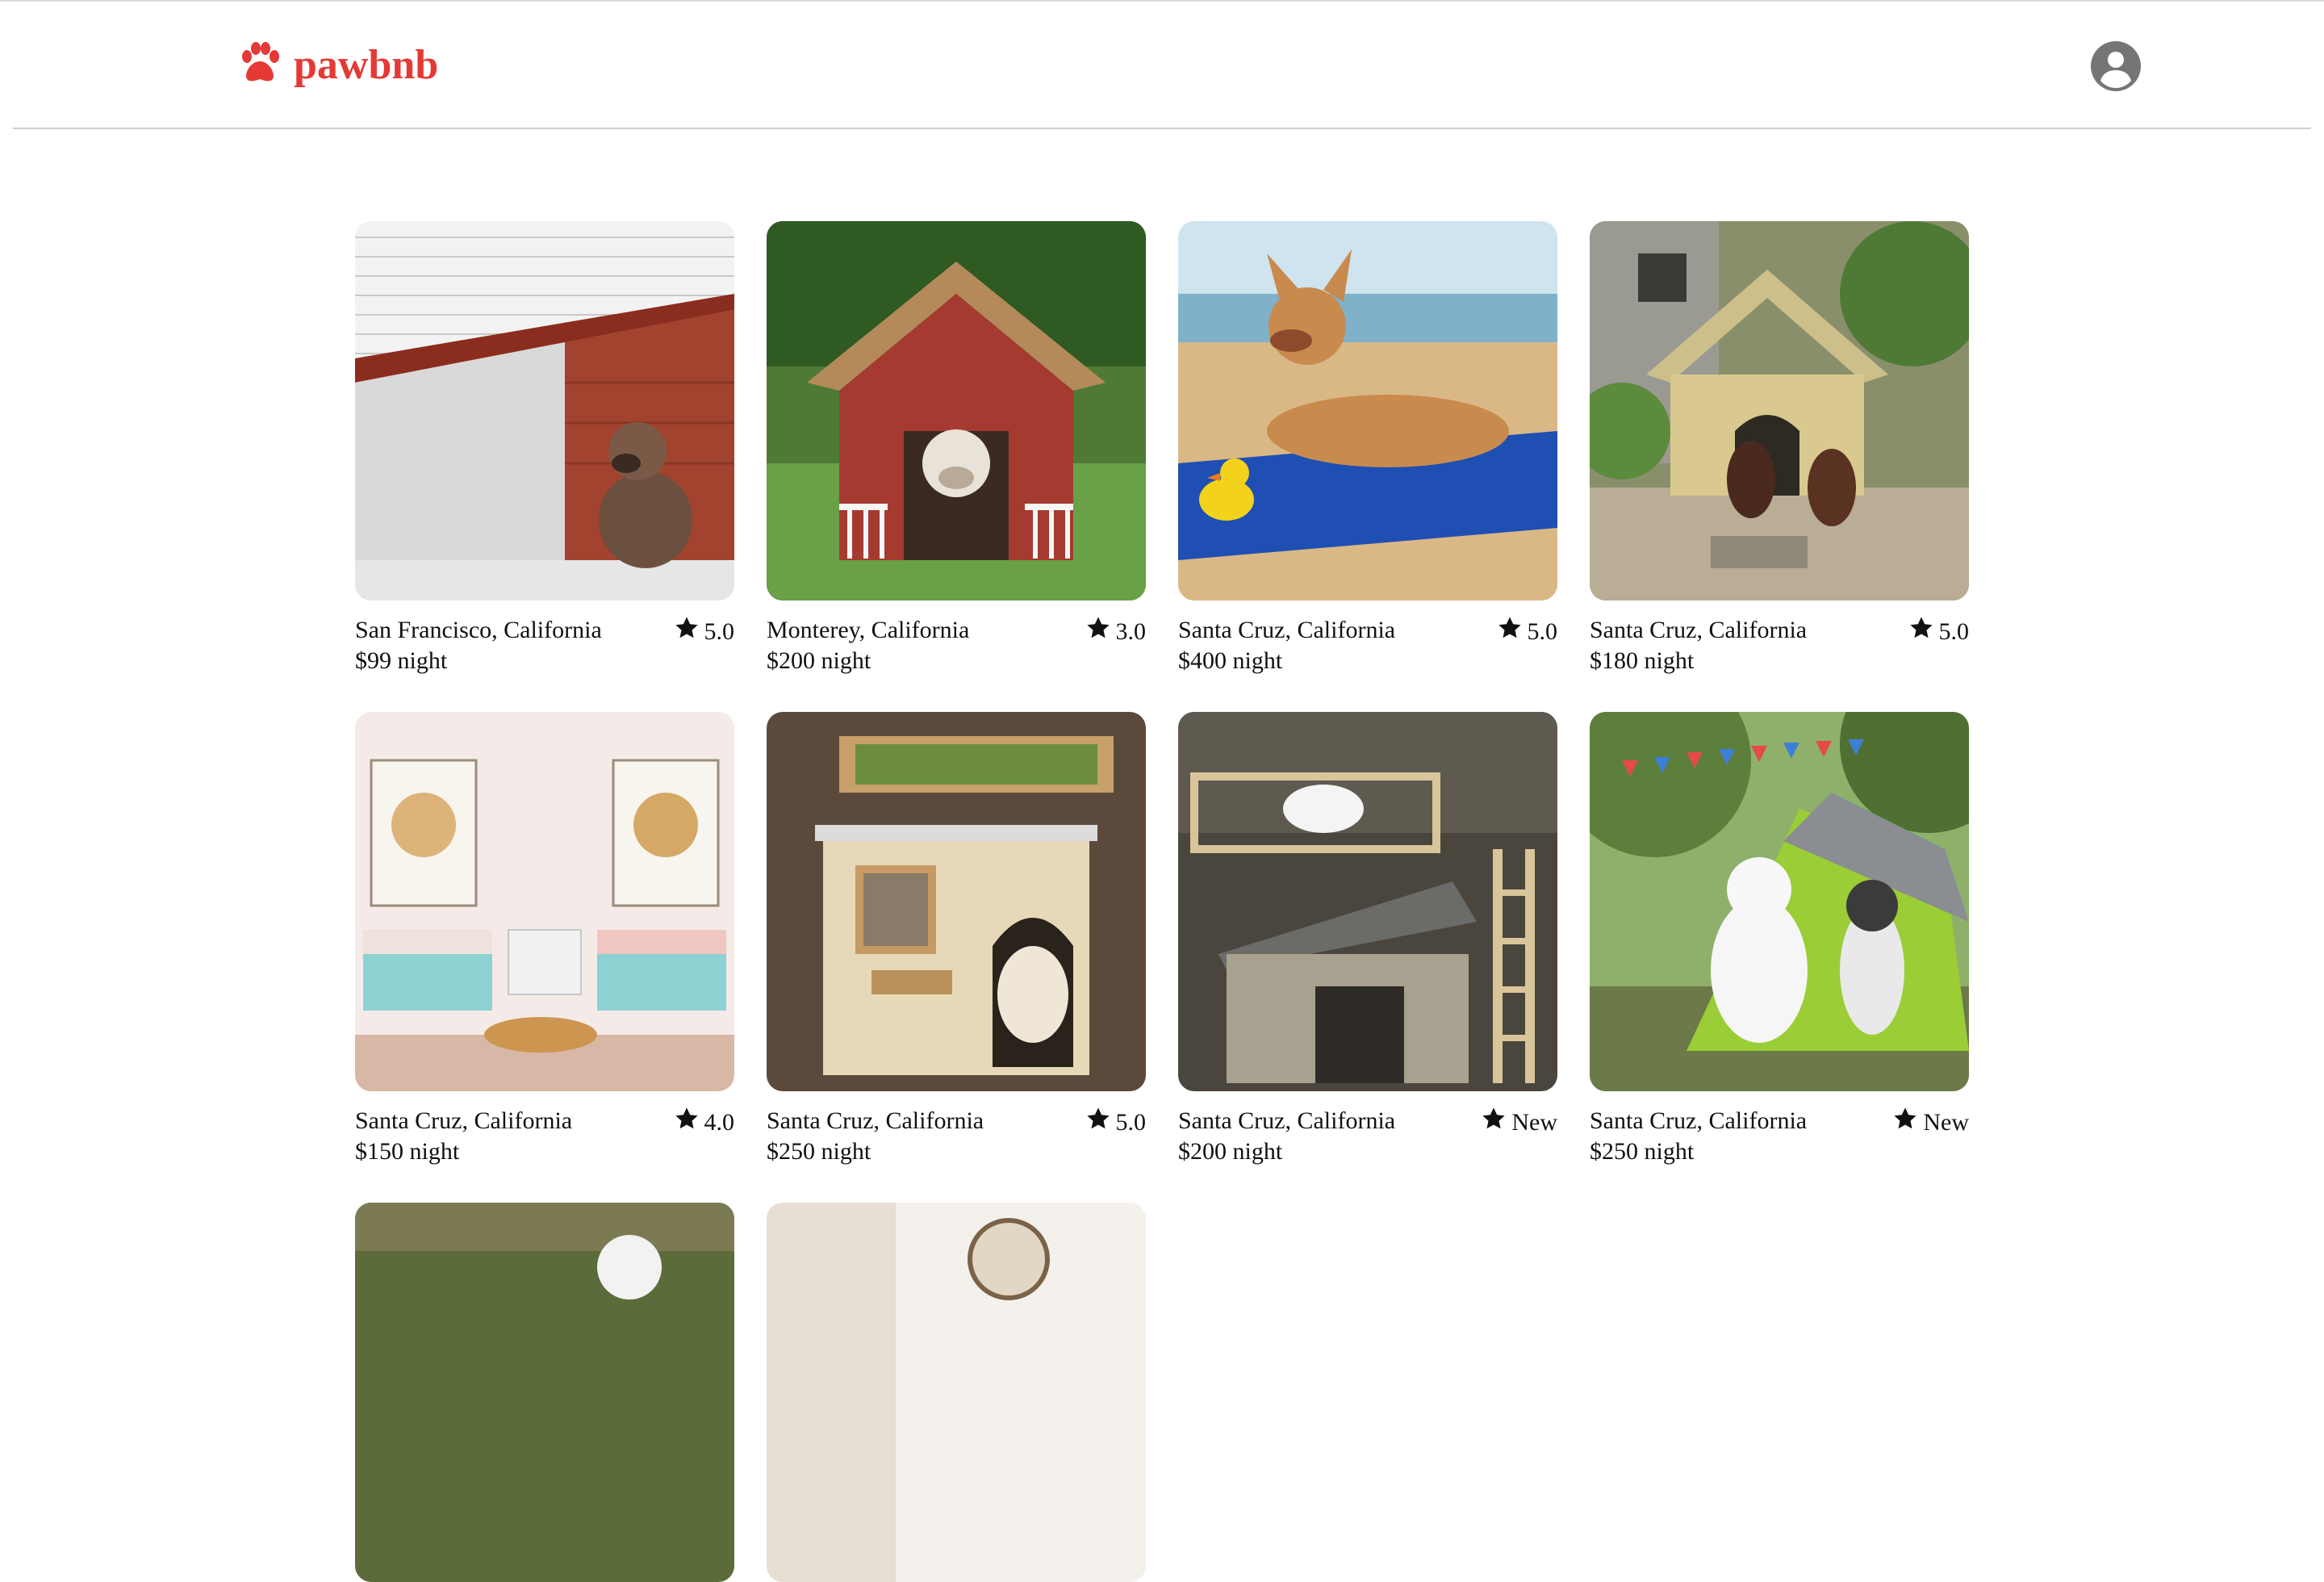 This screenshot has width=2324, height=1582. I want to click on site-header: pawbnb, so click(1162, 65).